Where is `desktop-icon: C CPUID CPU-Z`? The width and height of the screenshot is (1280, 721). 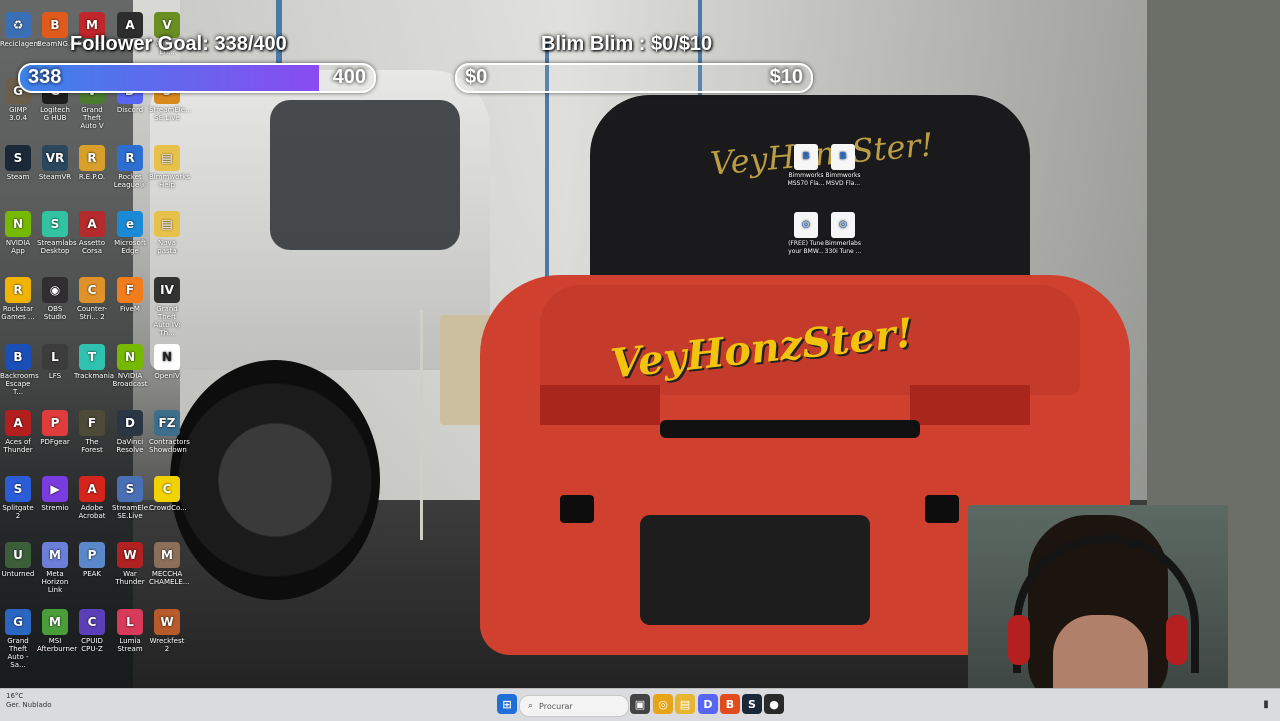
desktop-icon: C CPUID CPU-Z is located at coordinates (92, 630).